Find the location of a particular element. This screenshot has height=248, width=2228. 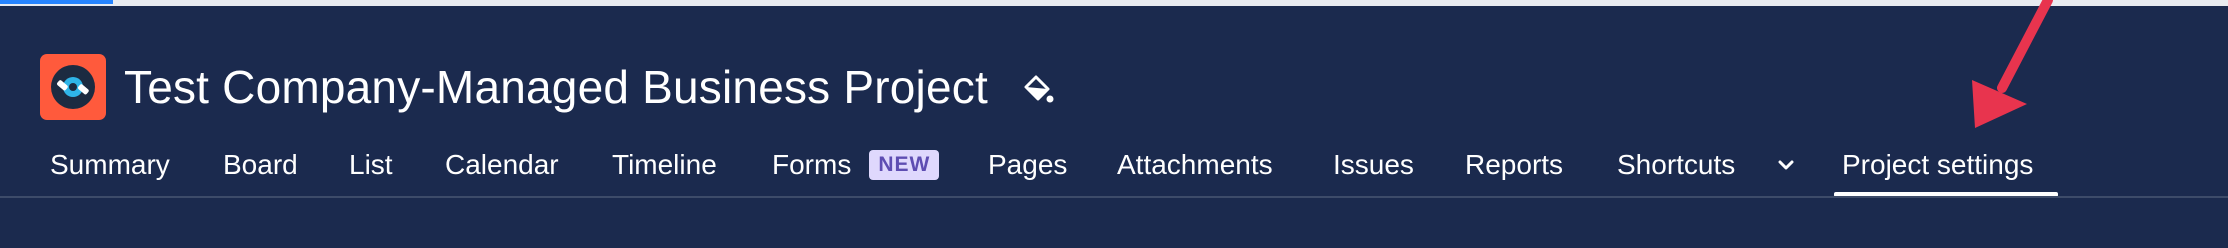

tab-label: Calendar is located at coordinates (502, 164).